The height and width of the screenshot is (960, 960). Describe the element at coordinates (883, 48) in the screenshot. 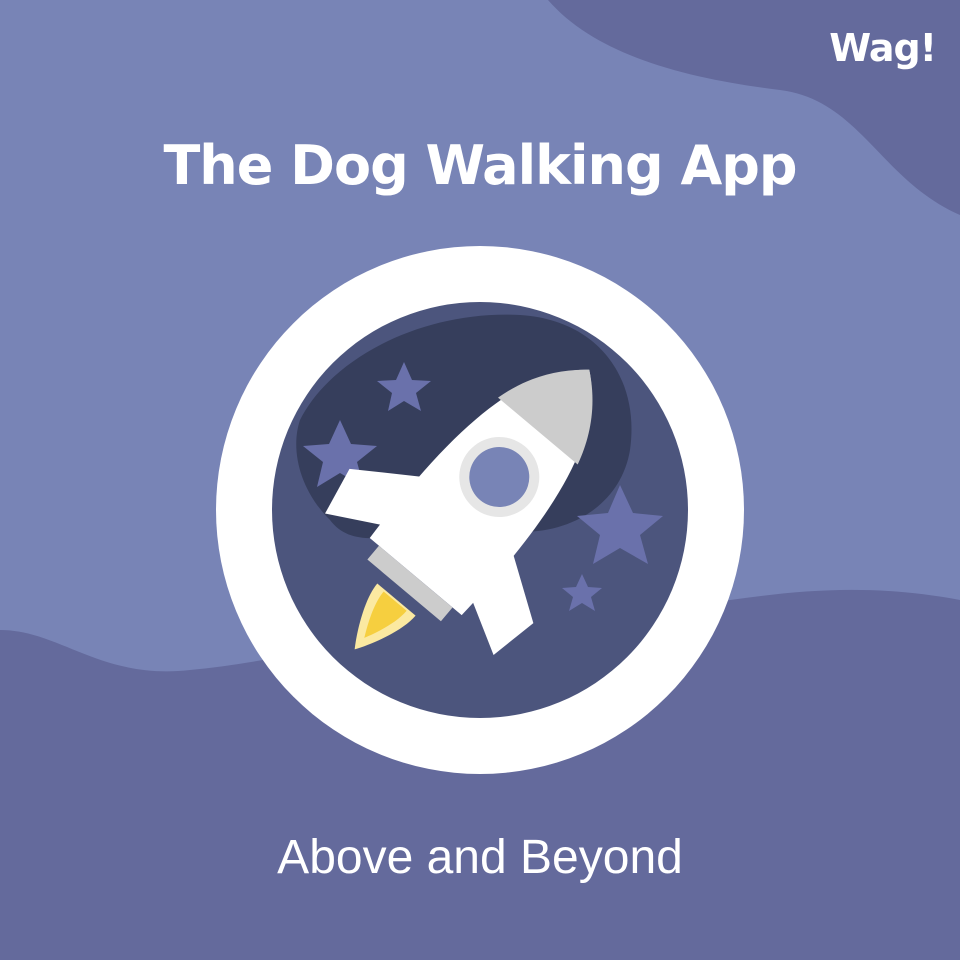

I see `brand-logo: Wag!` at that location.